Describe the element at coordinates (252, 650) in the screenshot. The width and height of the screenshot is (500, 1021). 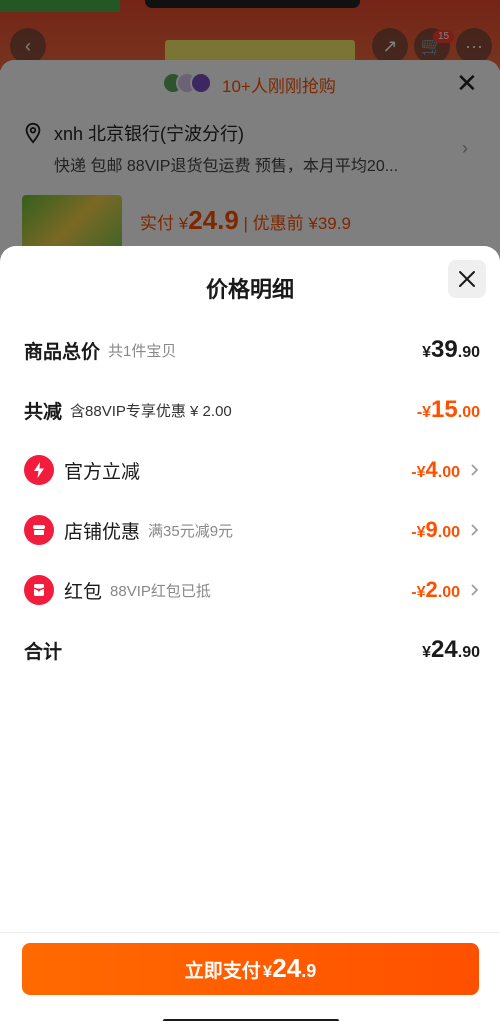
I see `row-grand-total: 合计 ¥24.90` at that location.